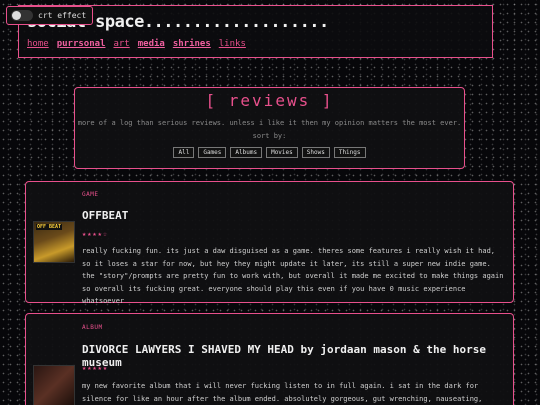 The image size is (540, 405). Describe the element at coordinates (81, 44) in the screenshot. I see `nav-link-purrsonal: purrsonal` at that location.